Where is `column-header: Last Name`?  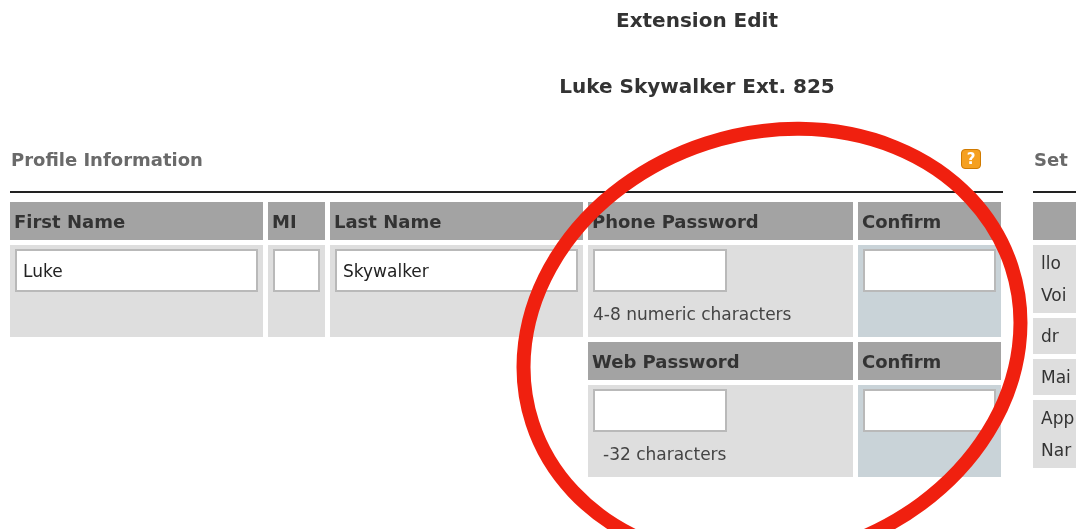
column-header: Last Name is located at coordinates (456, 221).